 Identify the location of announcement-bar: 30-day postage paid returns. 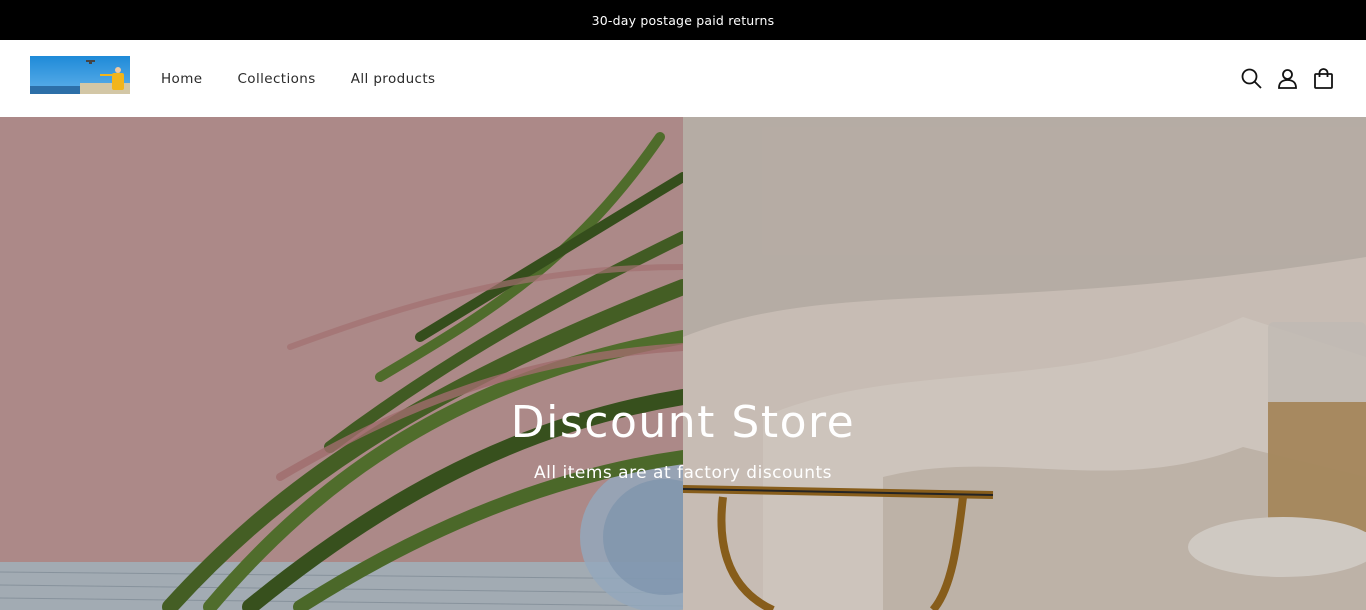
(683, 20).